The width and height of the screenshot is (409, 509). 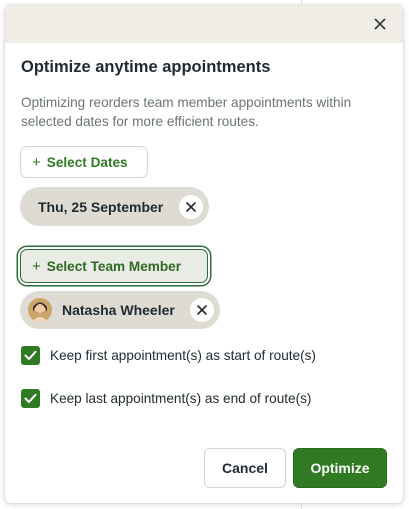 I want to click on remove-member-button, so click(x=202, y=310).